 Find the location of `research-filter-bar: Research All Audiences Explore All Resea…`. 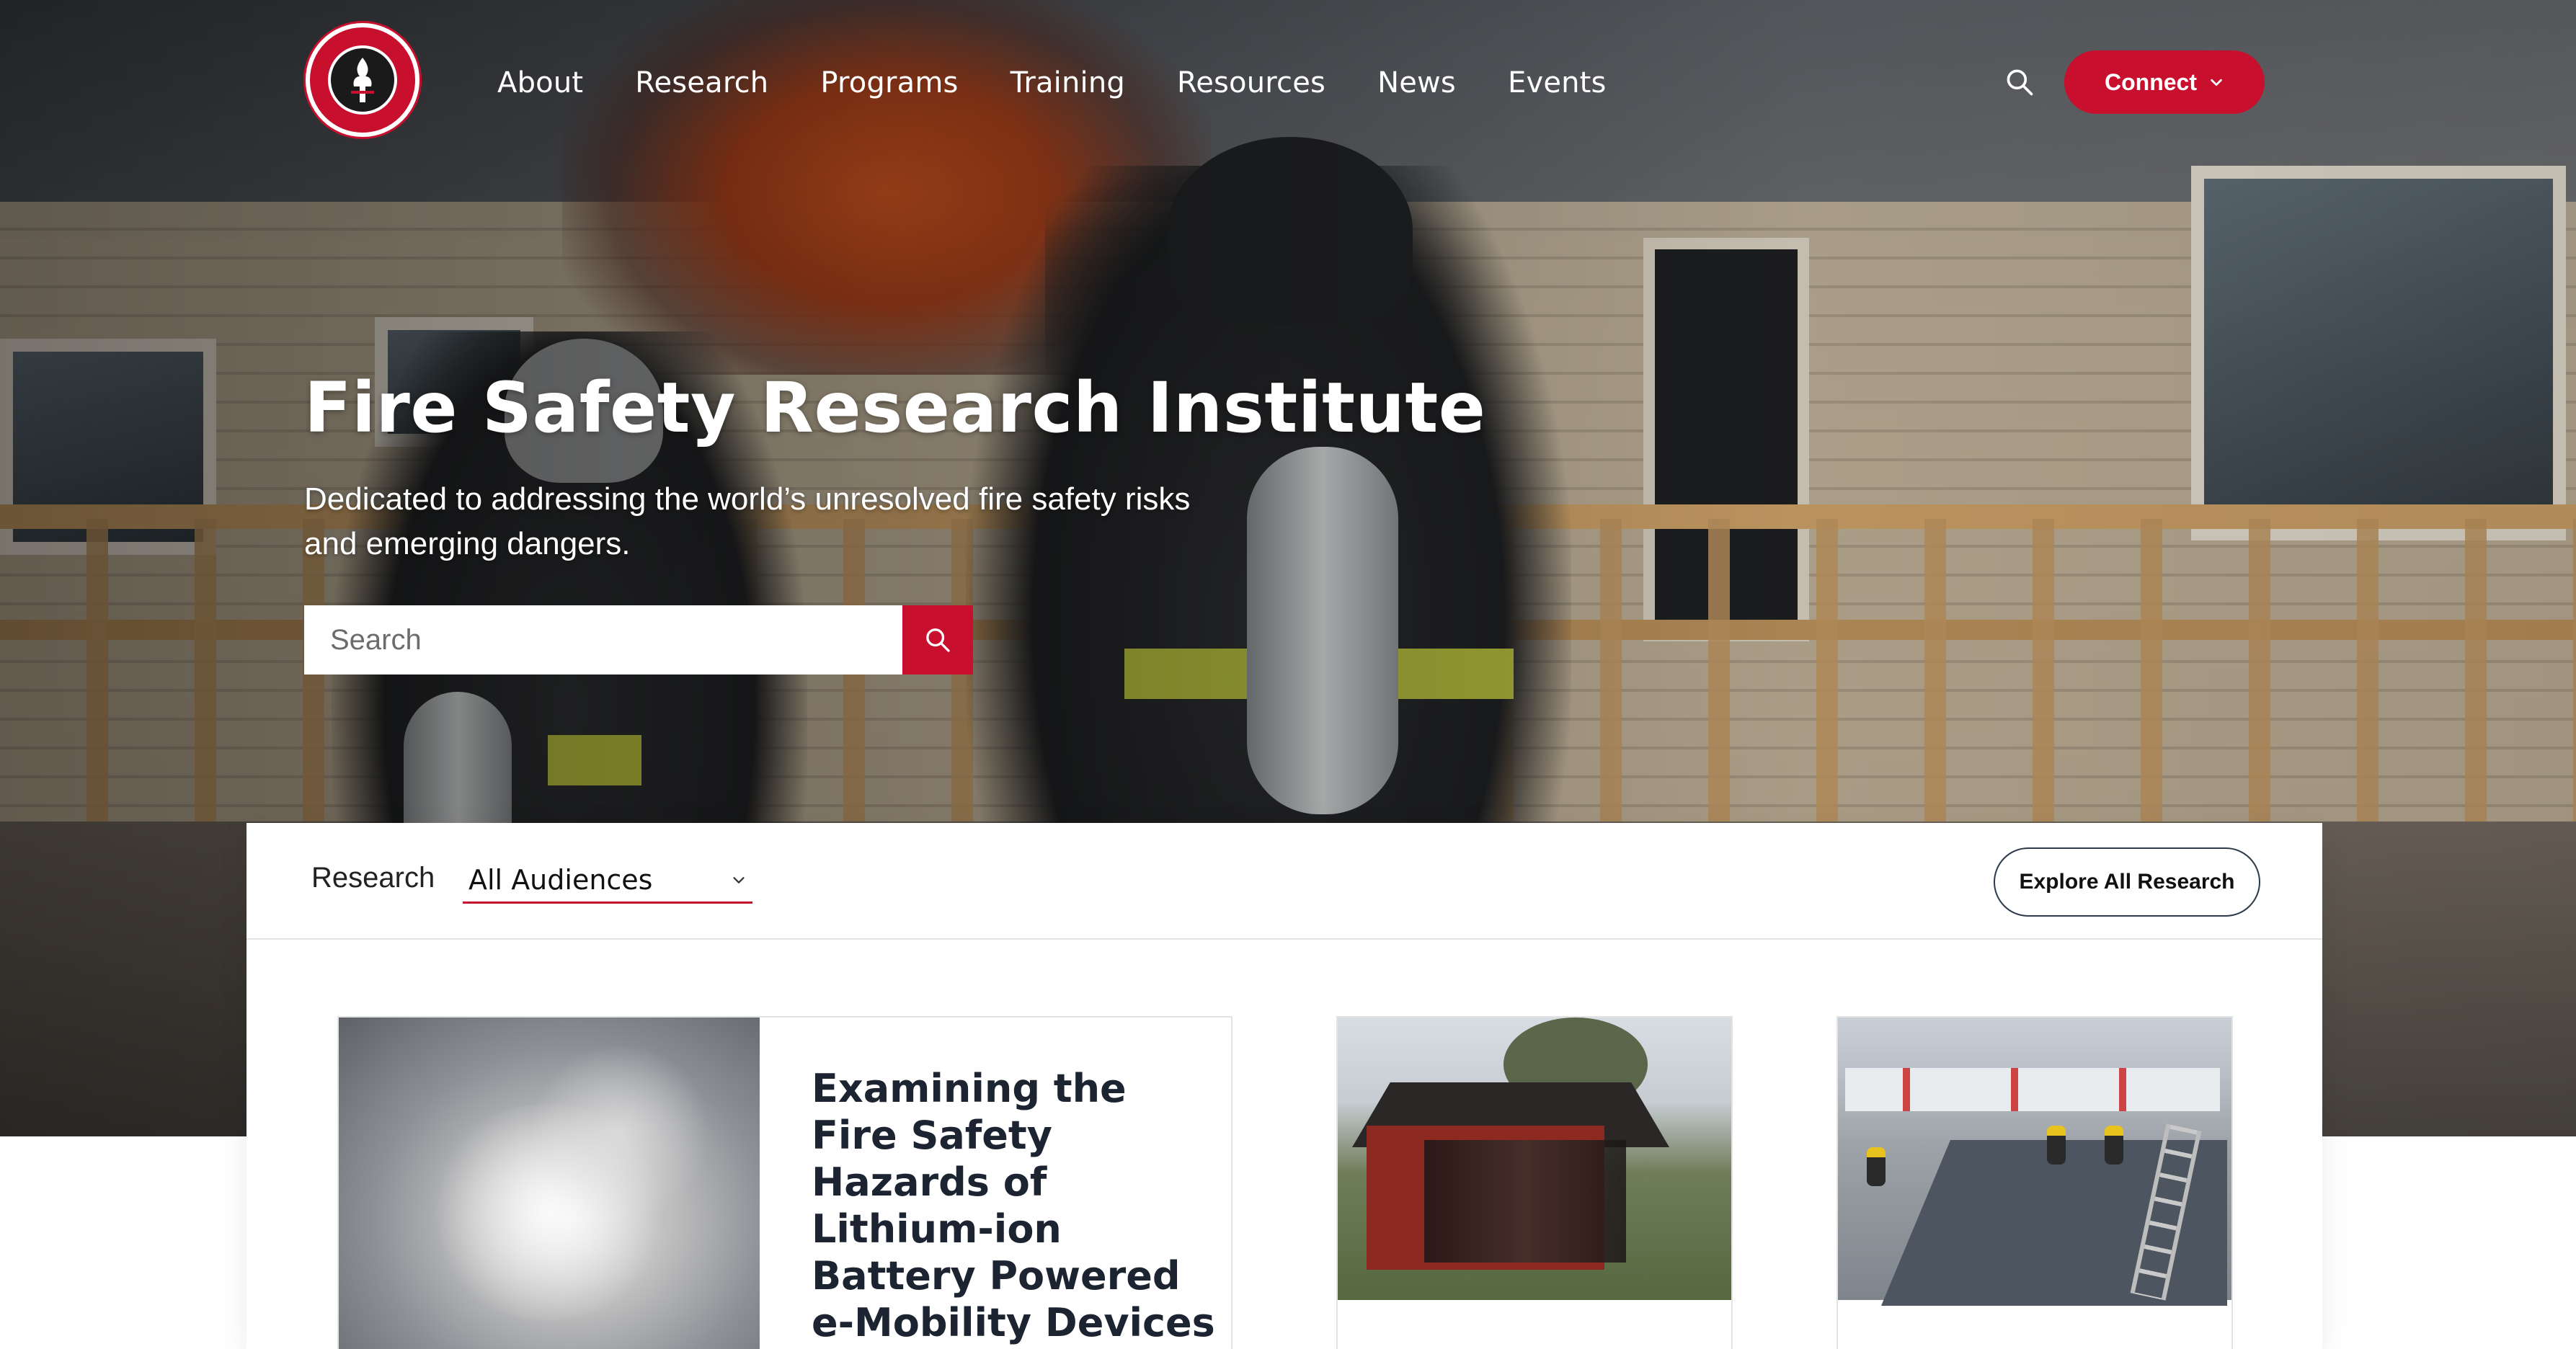

research-filter-bar: Research All Audiences Explore All Resea… is located at coordinates (1284, 881).